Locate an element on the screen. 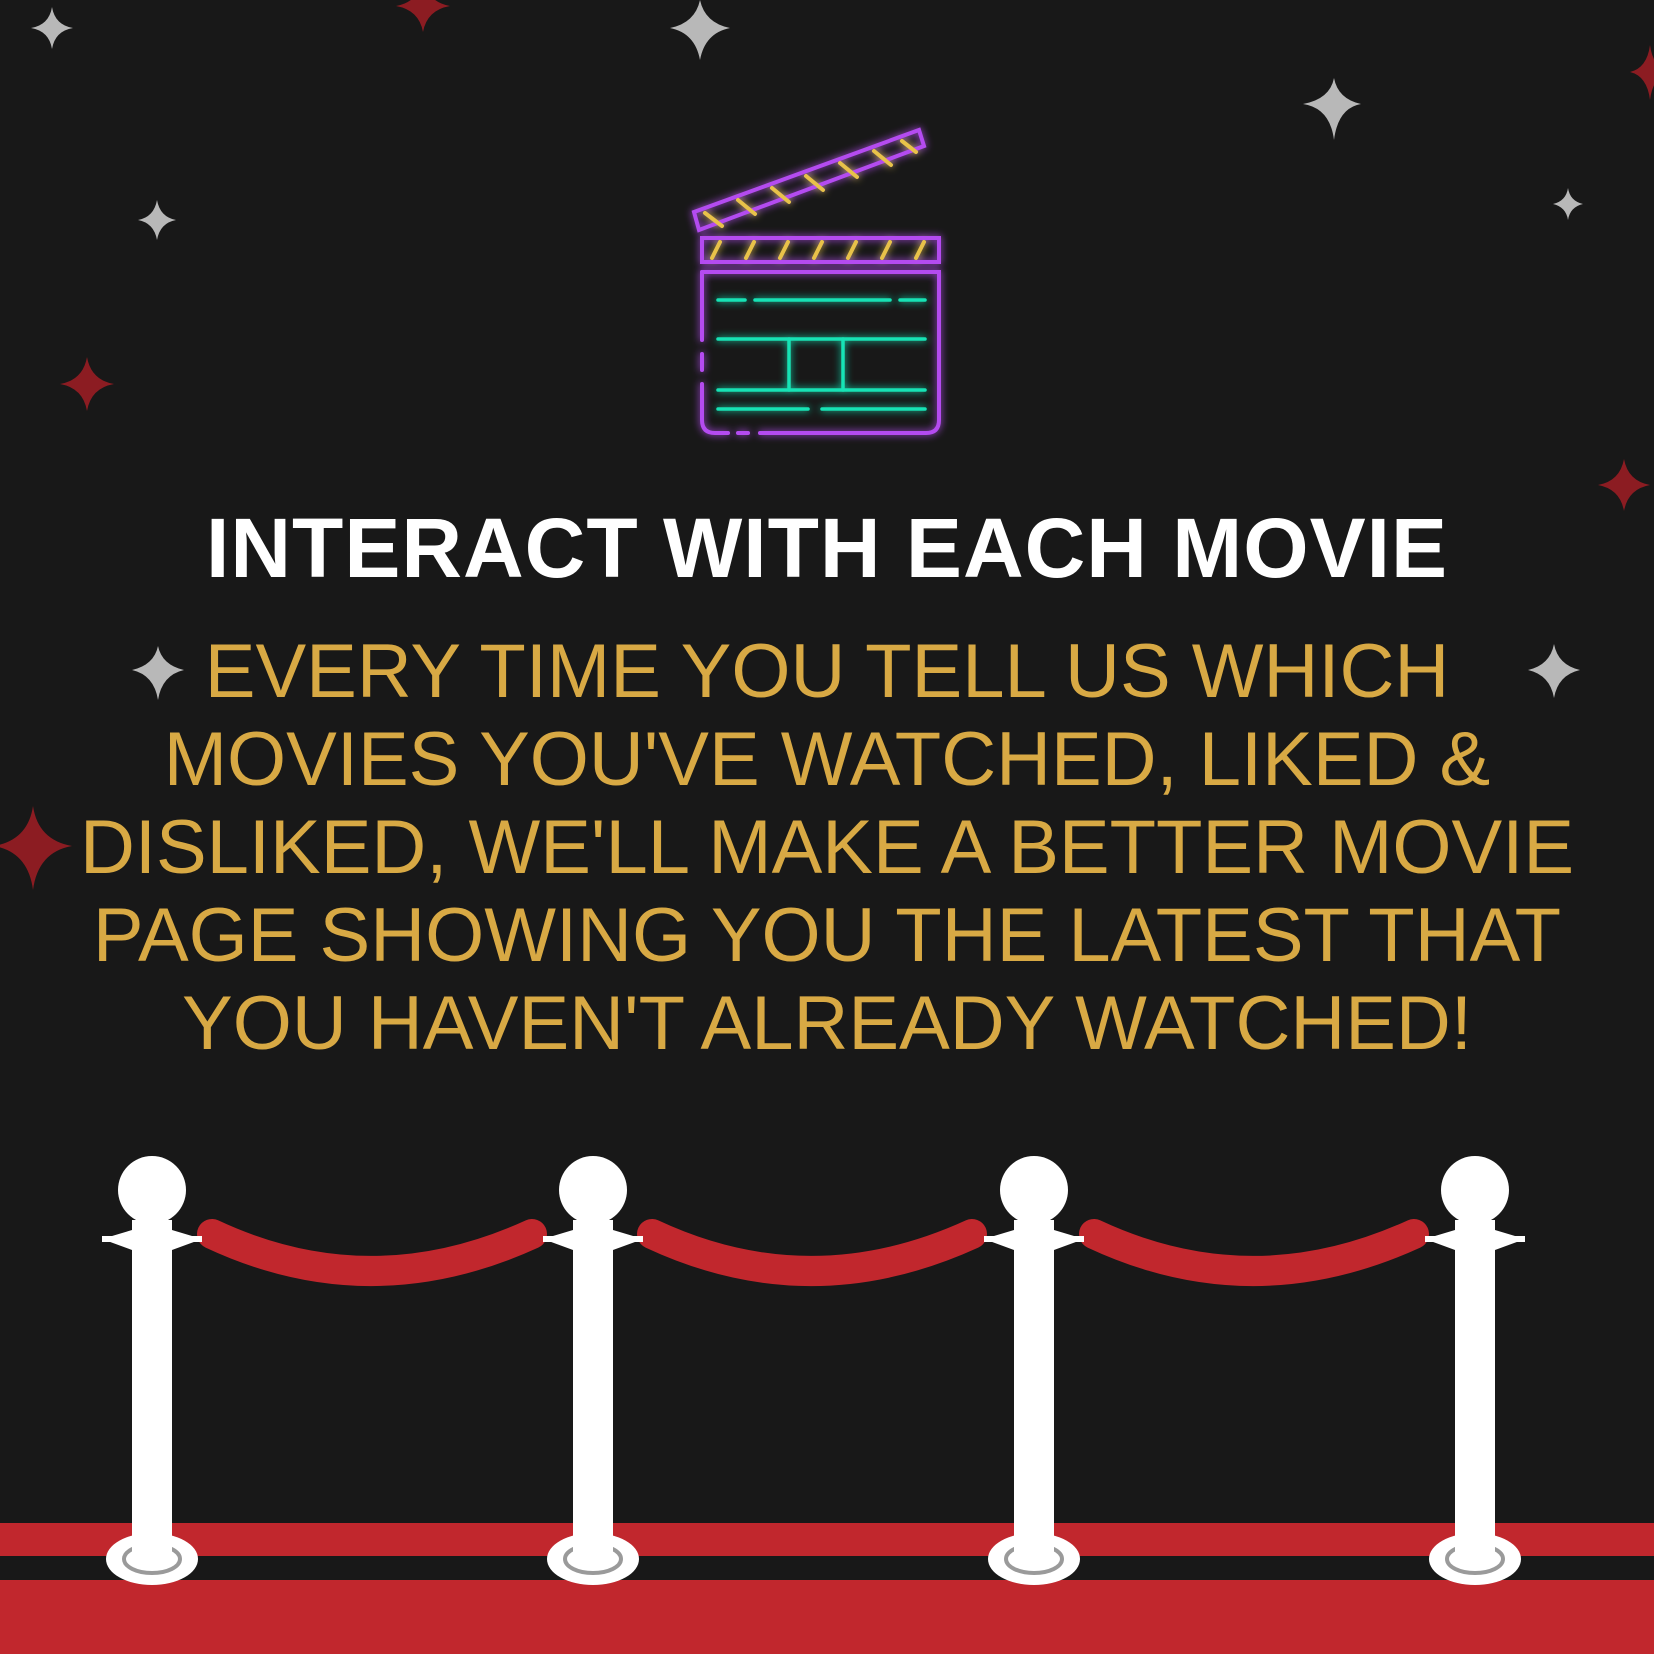 The width and height of the screenshot is (1654, 1654). velvet-ropes is located at coordinates (813, 1252).